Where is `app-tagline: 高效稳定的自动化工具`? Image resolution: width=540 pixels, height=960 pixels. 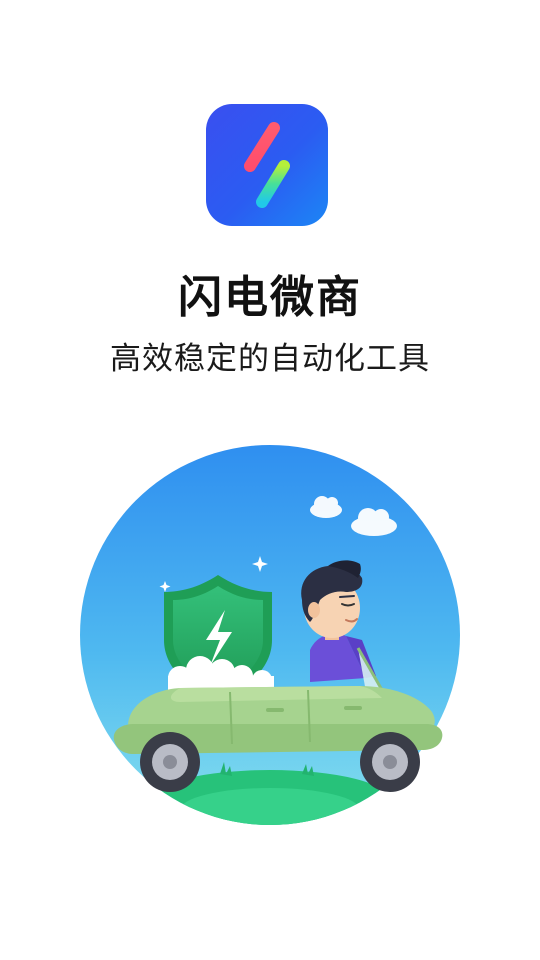
app-tagline: 高效稳定的自动化工具 is located at coordinates (270, 359).